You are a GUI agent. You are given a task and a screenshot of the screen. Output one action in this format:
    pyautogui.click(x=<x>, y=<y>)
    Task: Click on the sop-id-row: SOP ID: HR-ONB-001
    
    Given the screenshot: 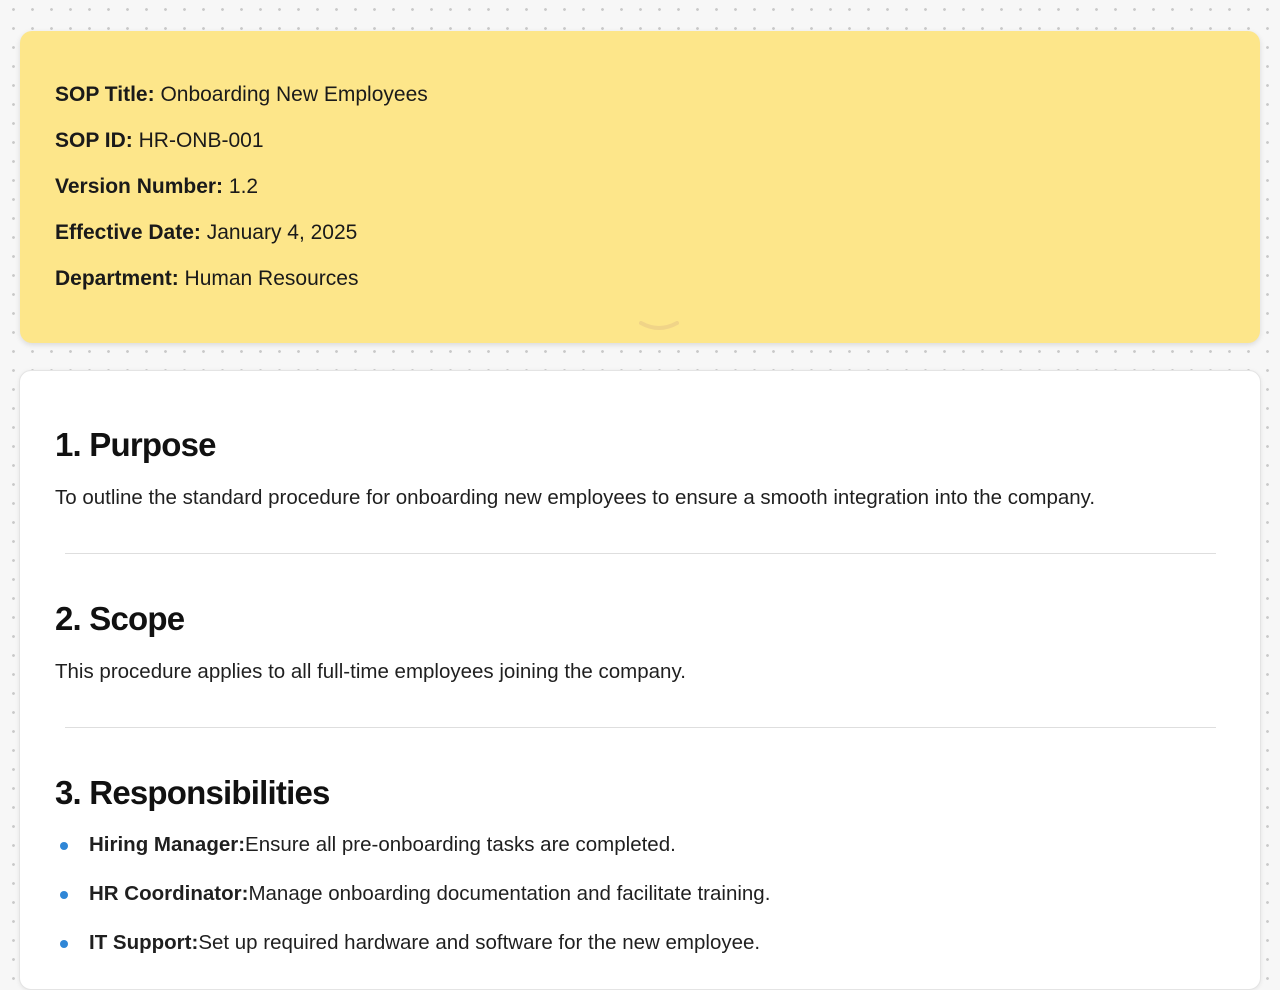 What is the action you would take?
    pyautogui.click(x=640, y=141)
    